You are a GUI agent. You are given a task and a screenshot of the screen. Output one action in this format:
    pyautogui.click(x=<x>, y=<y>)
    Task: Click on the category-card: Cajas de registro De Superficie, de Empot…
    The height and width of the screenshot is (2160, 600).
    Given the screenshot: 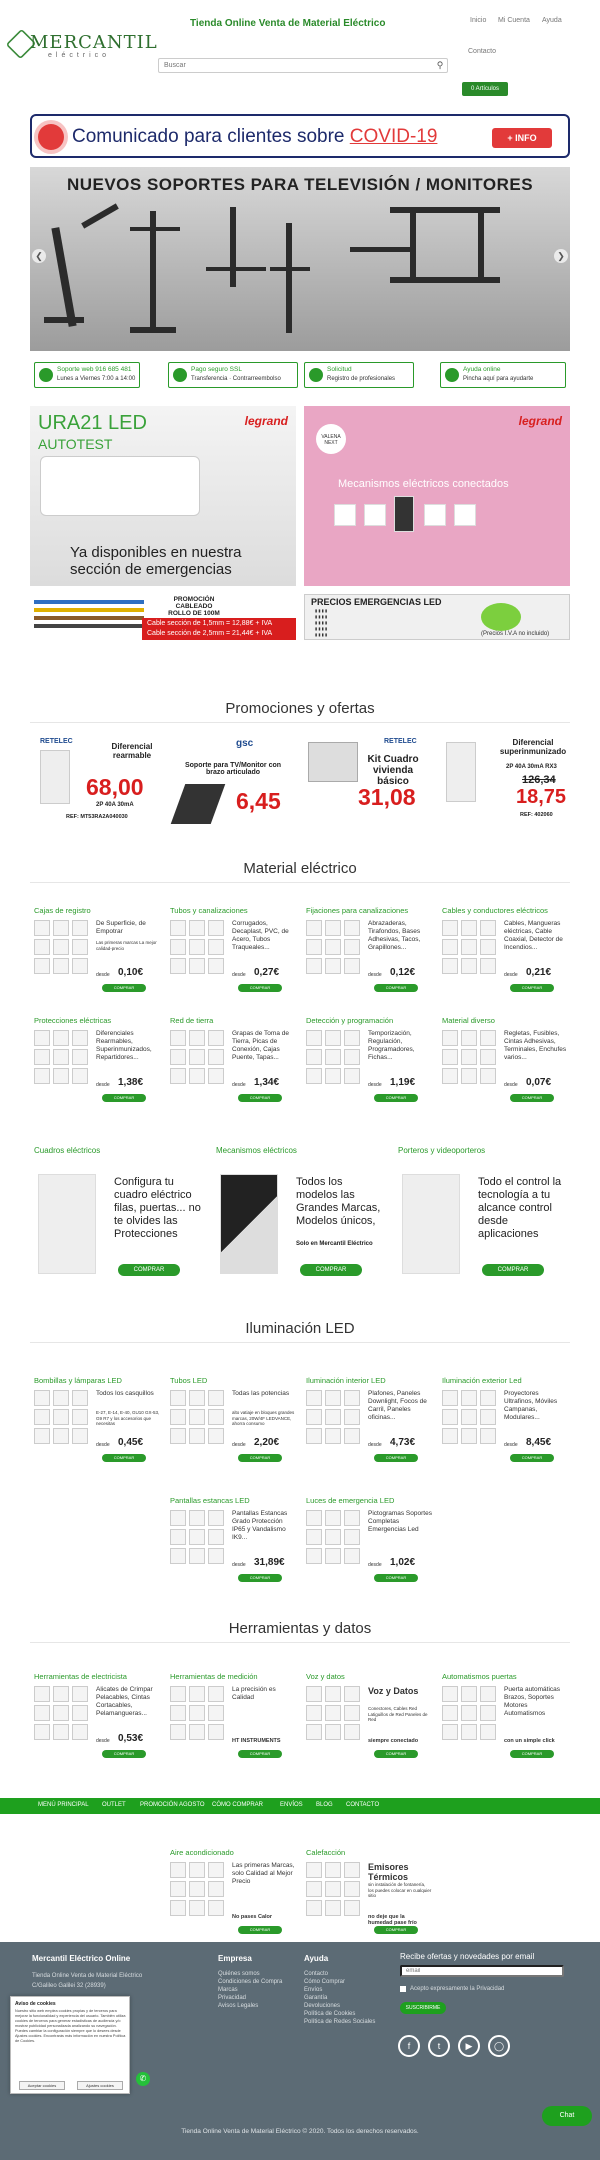 What is the action you would take?
    pyautogui.click(x=95, y=956)
    